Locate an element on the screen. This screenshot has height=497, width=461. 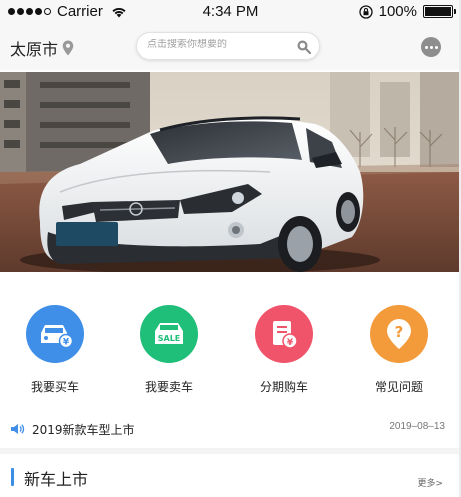
status-bar: Carrier 4:34 PM 100% is located at coordinates (230, 12).